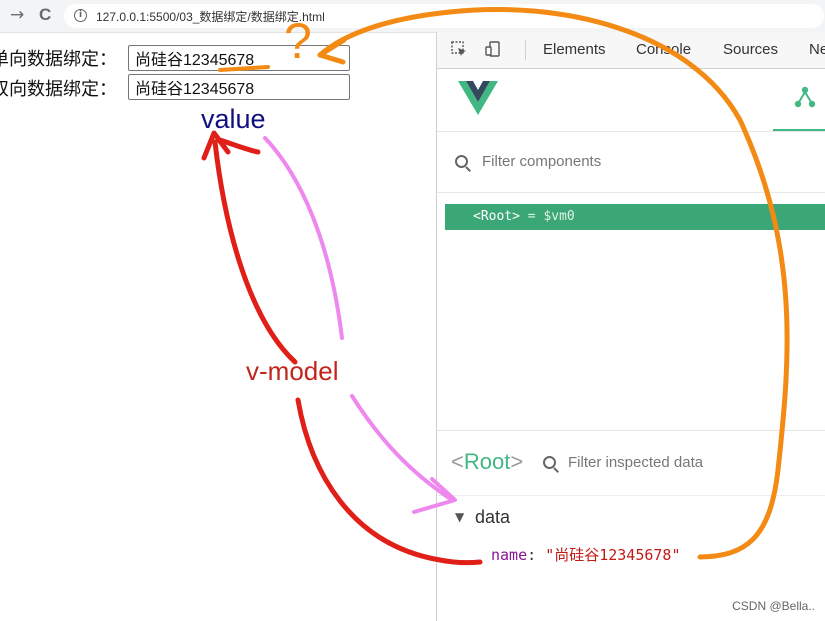 This screenshot has width=825, height=621. What do you see at coordinates (231, 145) in the screenshot?
I see `red-arrow-head` at bounding box center [231, 145].